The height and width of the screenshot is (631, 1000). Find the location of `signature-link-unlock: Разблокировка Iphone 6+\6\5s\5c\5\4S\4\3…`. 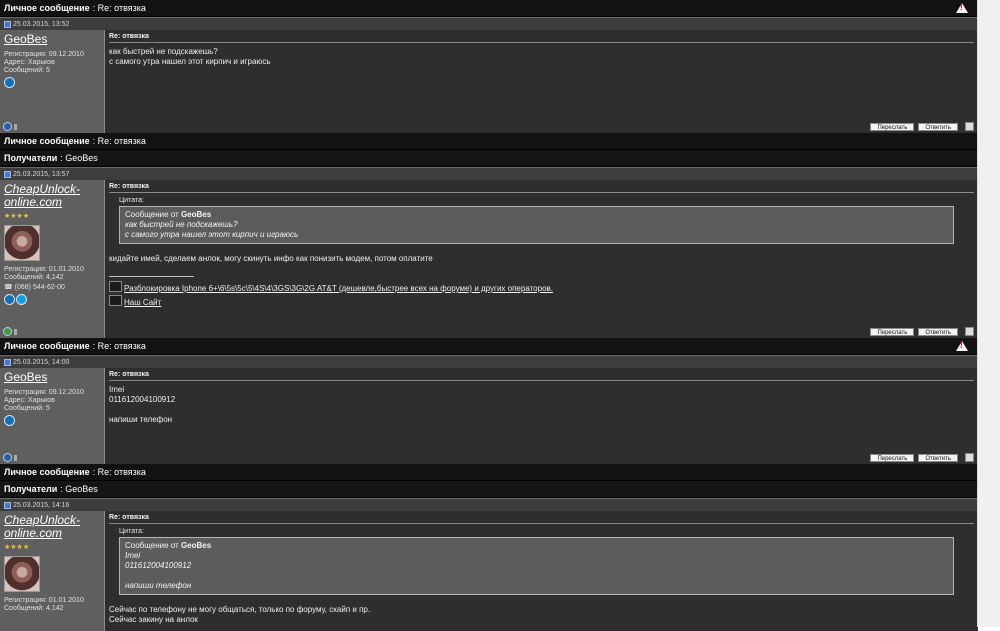

signature-link-unlock: Разблокировка Iphone 6+\6\5s\5c\5\4S\4\3… is located at coordinates (541, 288).